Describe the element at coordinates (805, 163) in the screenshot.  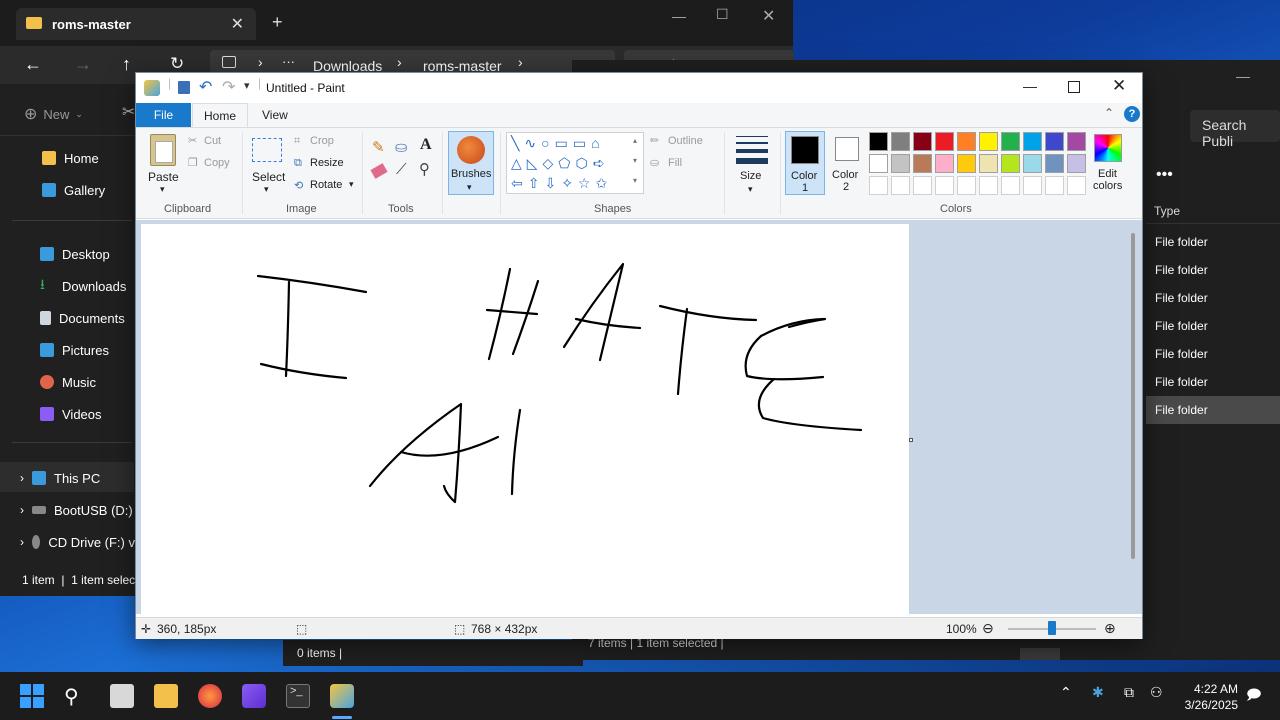
I see `color1-button: Color 1` at that location.